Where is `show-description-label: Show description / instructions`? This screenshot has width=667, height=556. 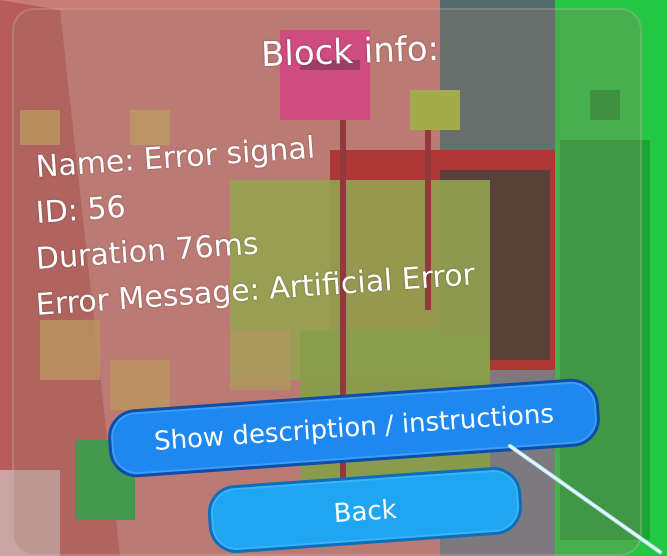 show-description-label: Show description / instructions is located at coordinates (354, 428).